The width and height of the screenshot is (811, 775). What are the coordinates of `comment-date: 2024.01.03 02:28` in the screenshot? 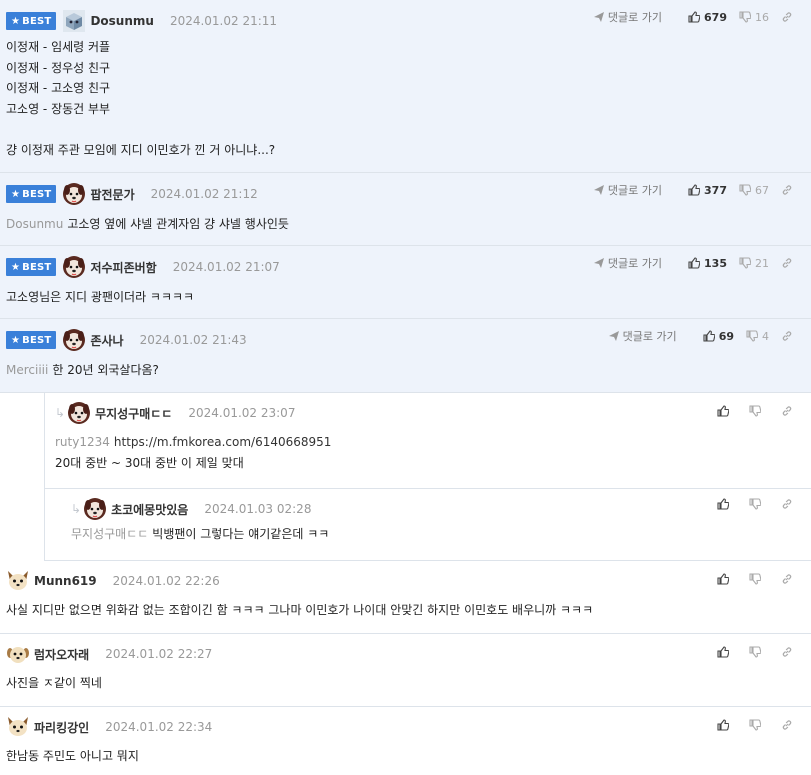 It's located at (258, 509).